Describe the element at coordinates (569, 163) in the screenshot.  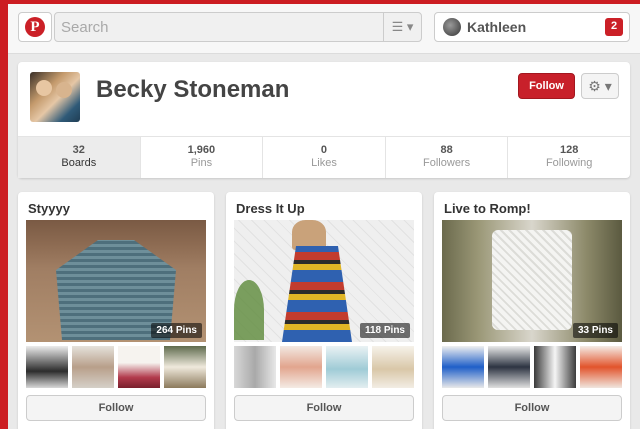
I see `stat-label: Following` at that location.